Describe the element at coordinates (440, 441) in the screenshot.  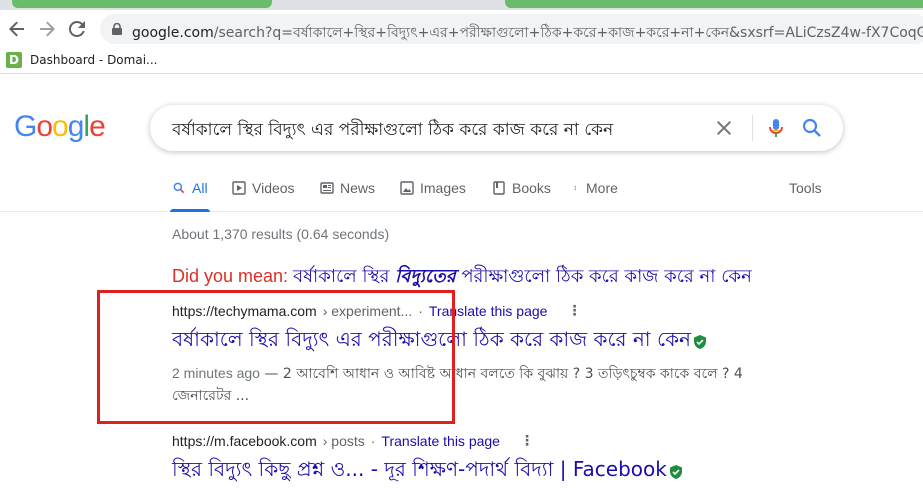
I see `translate-link: Translate this page` at that location.